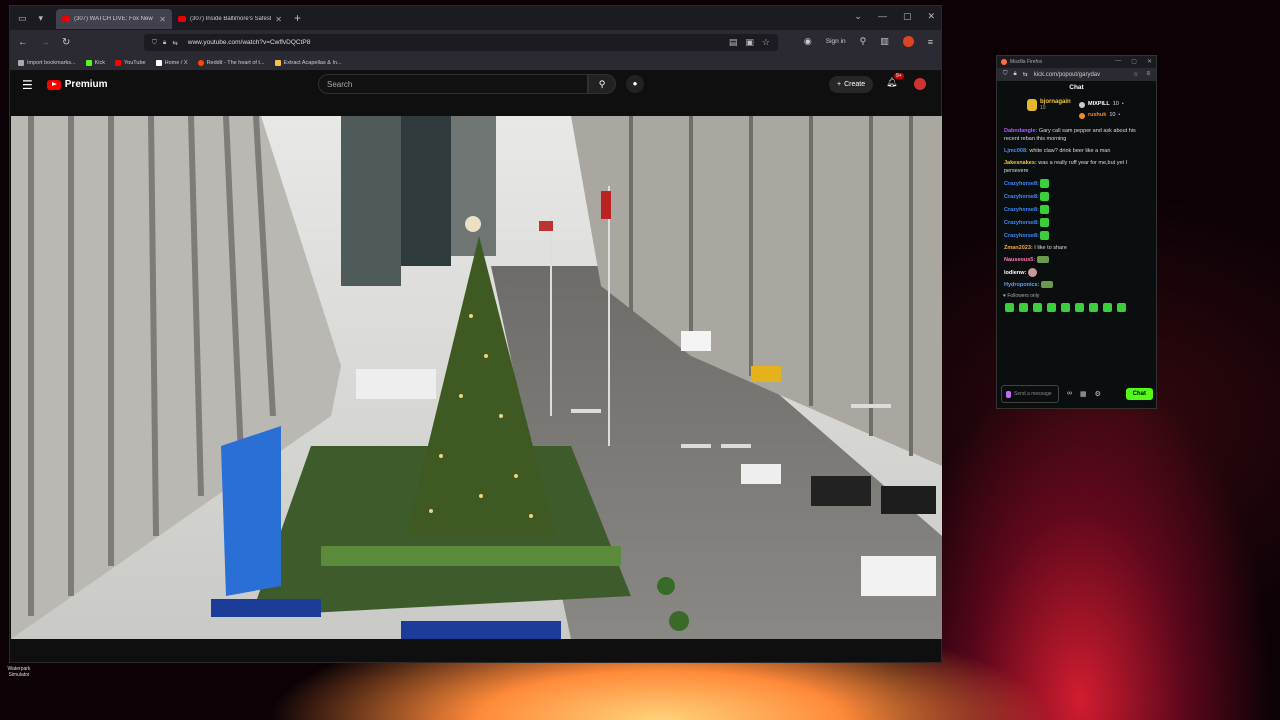  I want to click on account-icon: ◉, so click(808, 41).